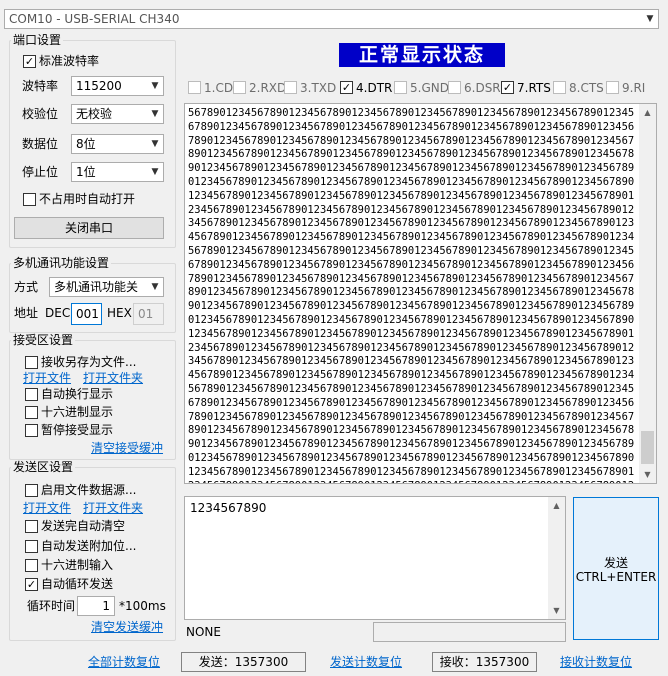  What do you see at coordinates (47, 378) in the screenshot?
I see `receive-open-file-link: 打开文件` at bounding box center [47, 378].